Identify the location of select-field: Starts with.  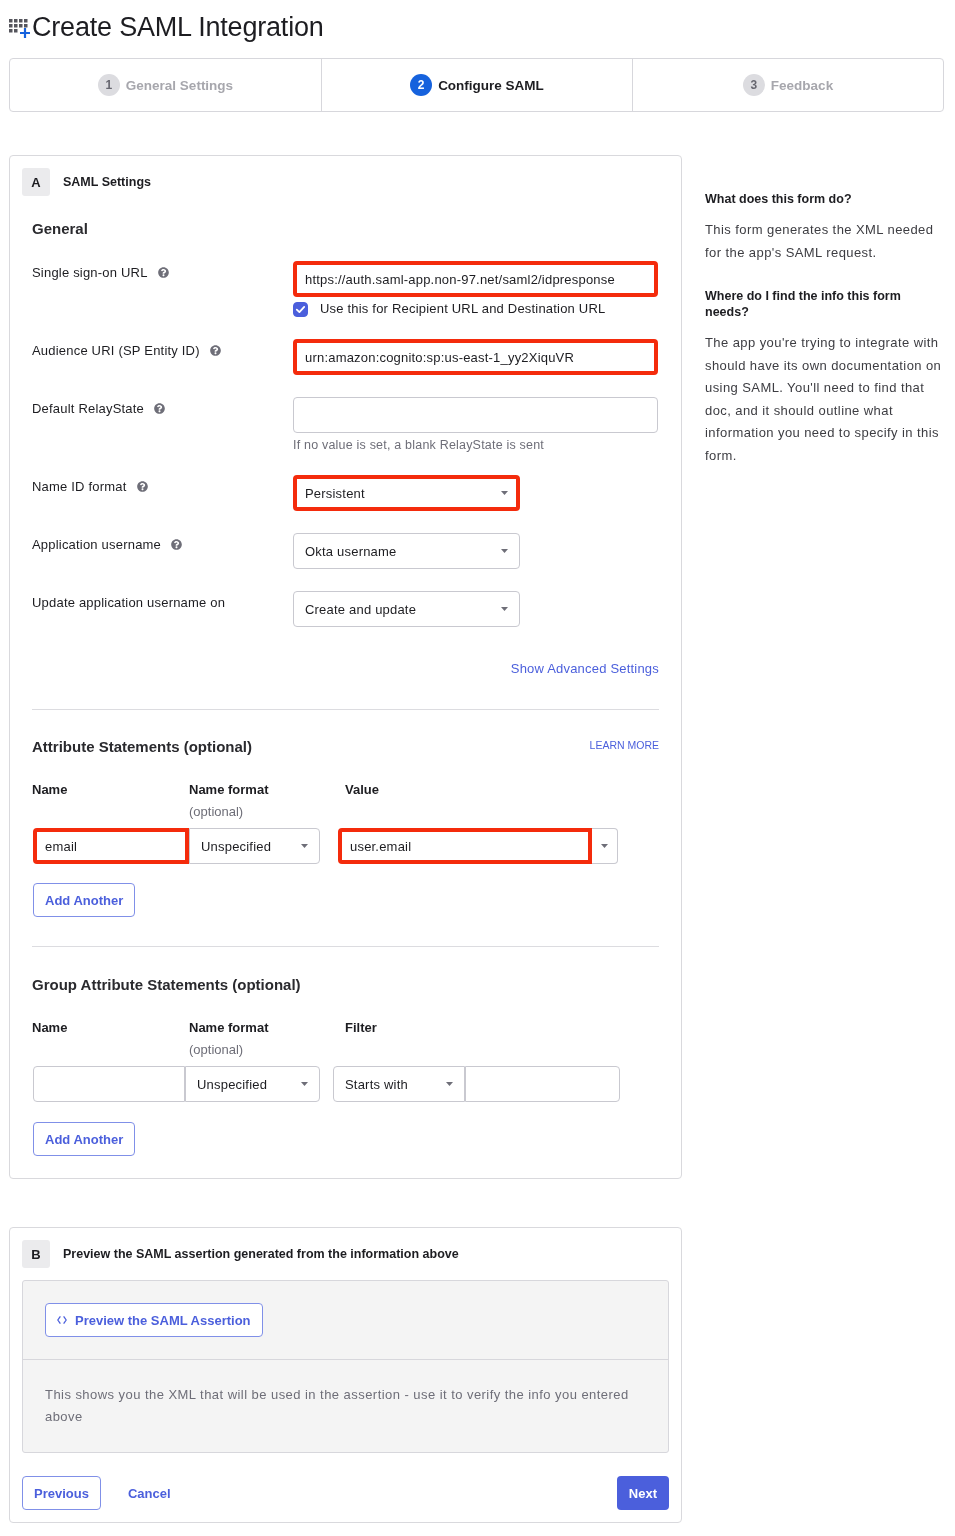
(399, 1084).